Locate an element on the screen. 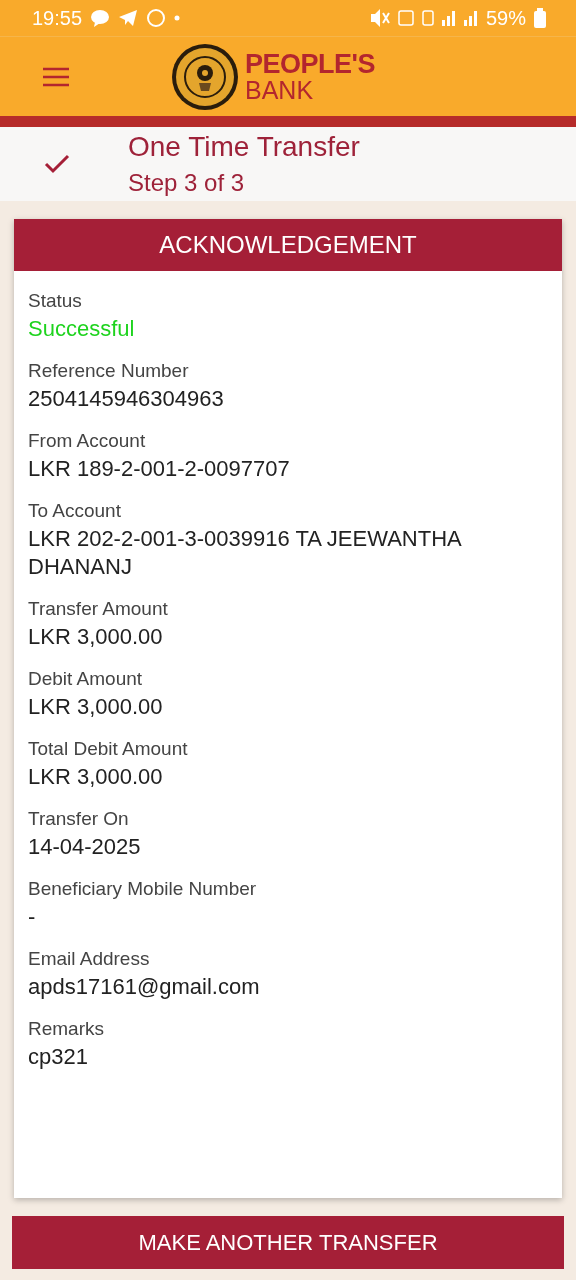  dot-icon is located at coordinates (177, 18).